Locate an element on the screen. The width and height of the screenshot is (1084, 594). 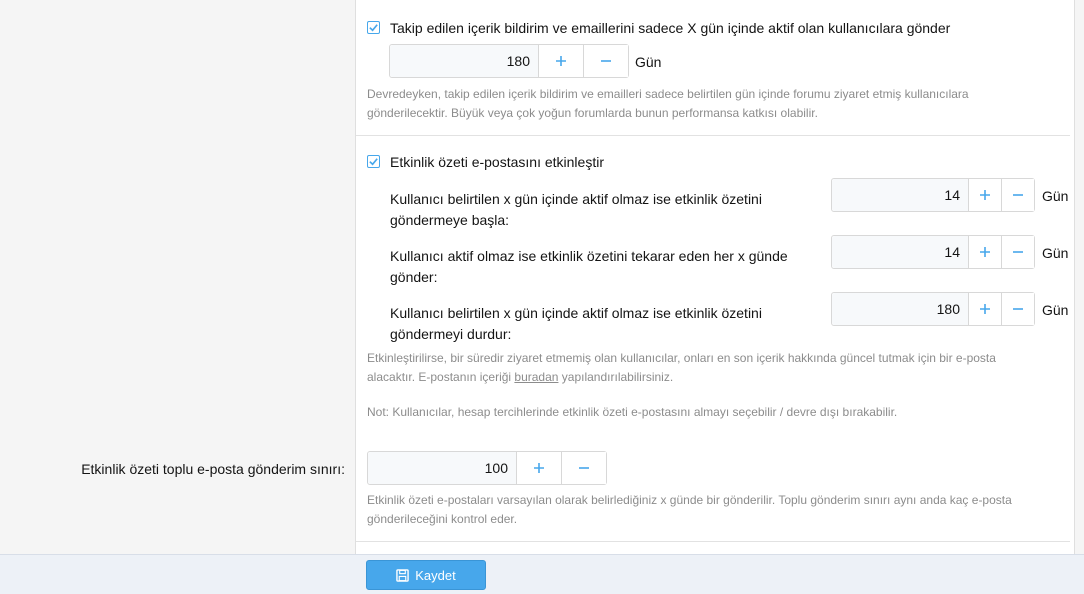
activity-summary-checkbox is located at coordinates (373, 161).